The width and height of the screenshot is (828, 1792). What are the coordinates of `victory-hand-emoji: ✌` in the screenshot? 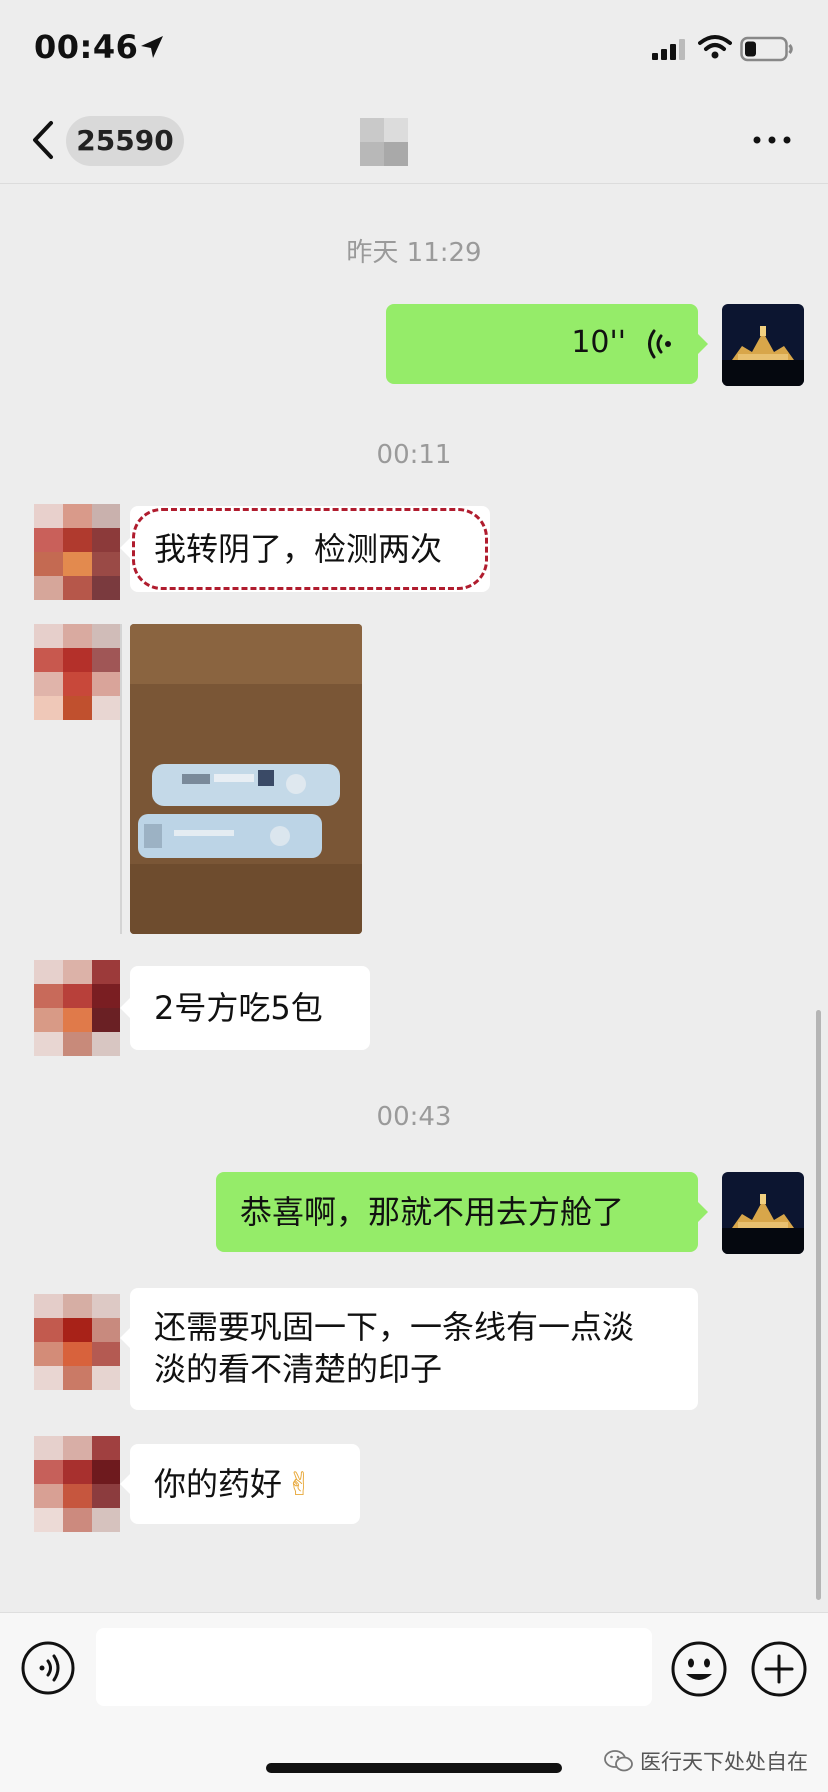 It's located at (299, 1484).